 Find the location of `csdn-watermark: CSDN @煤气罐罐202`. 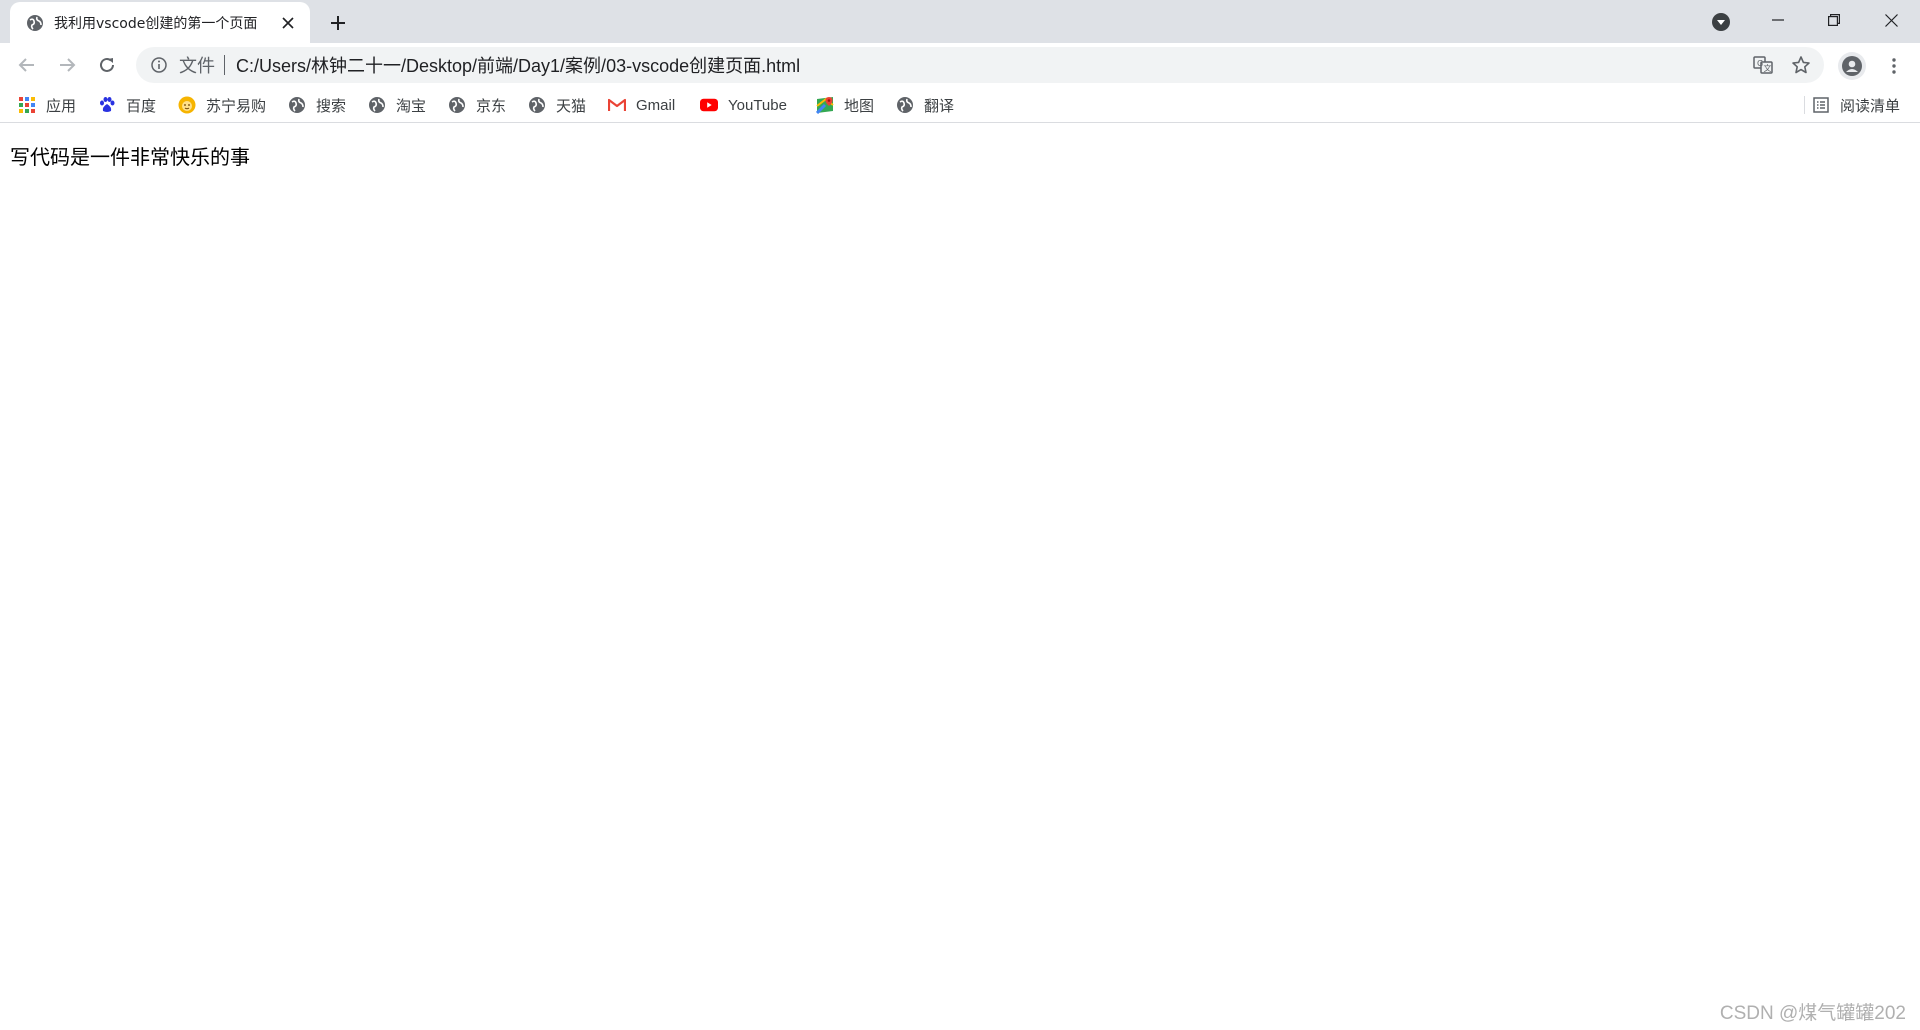

csdn-watermark: CSDN @煤气罐罐202 is located at coordinates (1812, 1013).